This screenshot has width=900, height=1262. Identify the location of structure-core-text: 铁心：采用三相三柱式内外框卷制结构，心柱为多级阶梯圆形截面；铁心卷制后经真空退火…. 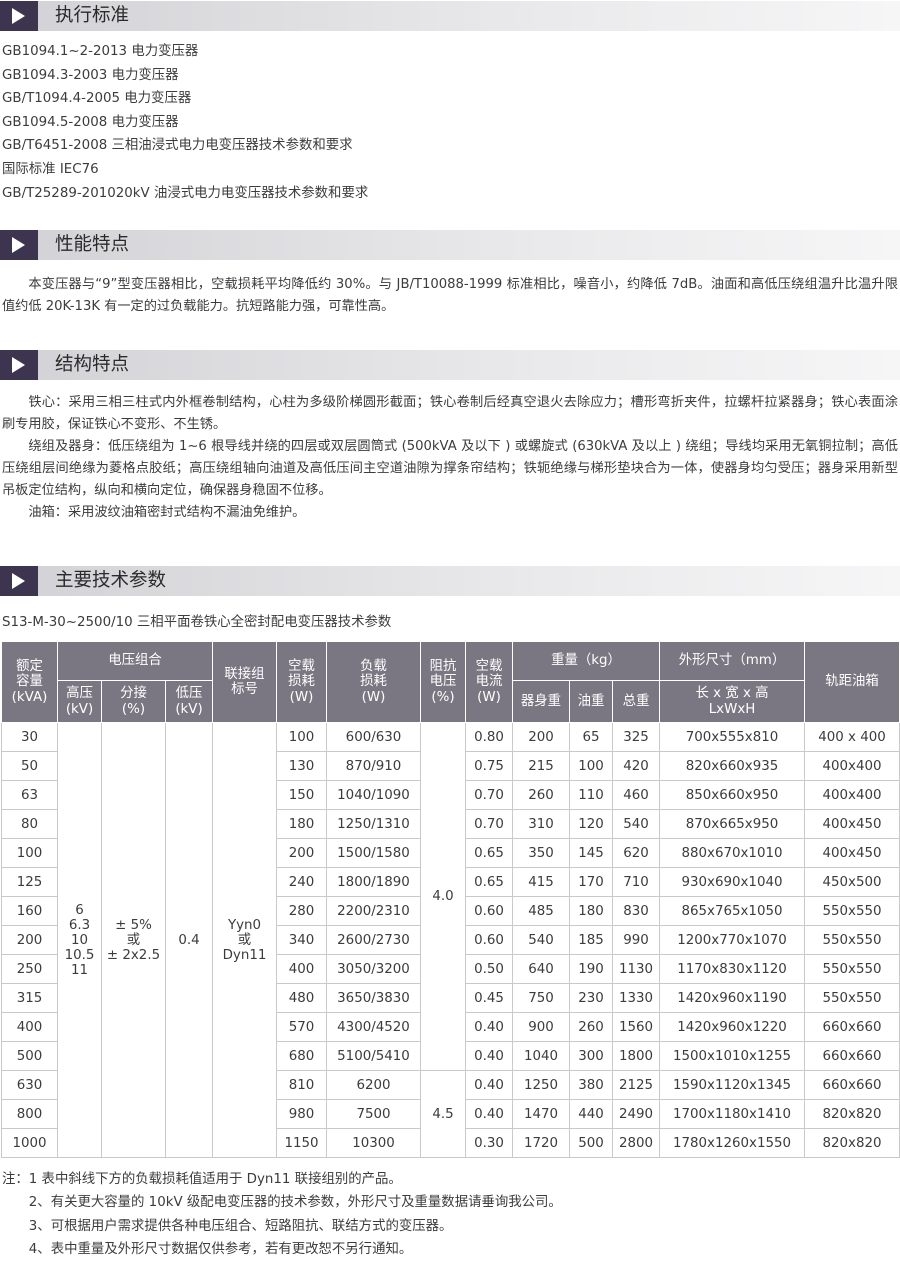
(450, 413).